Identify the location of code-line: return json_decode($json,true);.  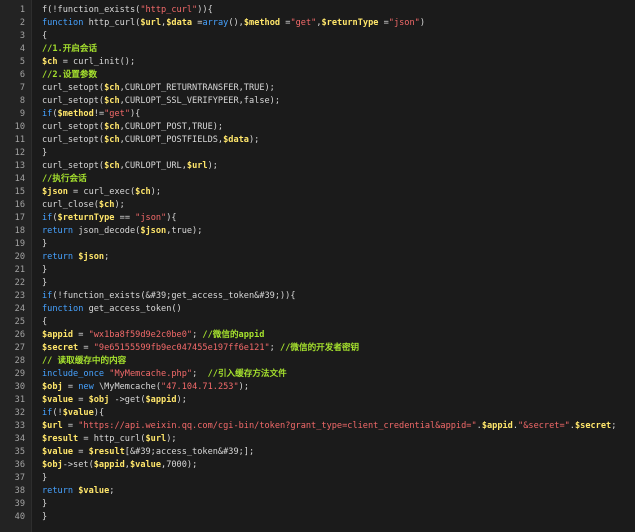
(338, 231).